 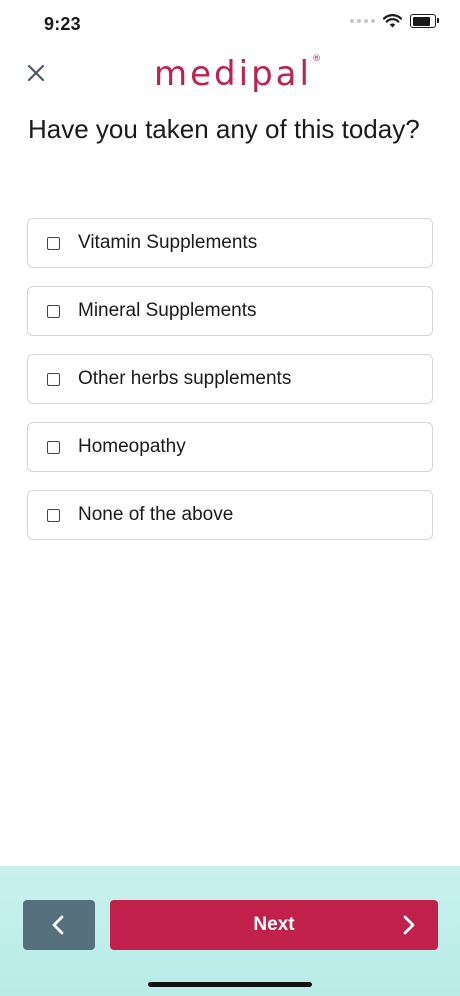 What do you see at coordinates (230, 447) in the screenshot?
I see `option-homeopathy: Homeopathy` at bounding box center [230, 447].